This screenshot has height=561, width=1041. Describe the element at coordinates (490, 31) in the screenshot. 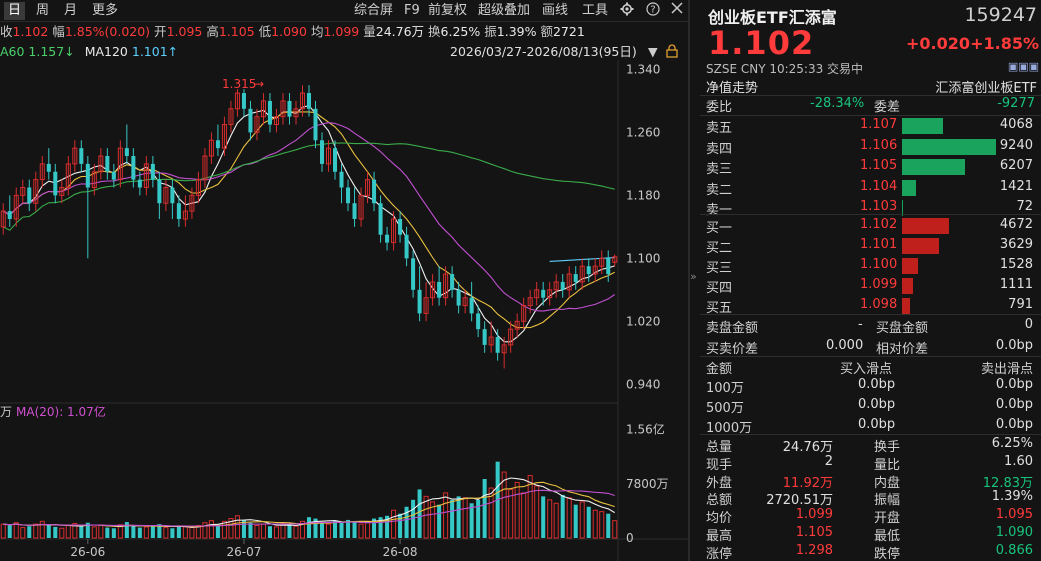

I see `swing-label: 振` at that location.